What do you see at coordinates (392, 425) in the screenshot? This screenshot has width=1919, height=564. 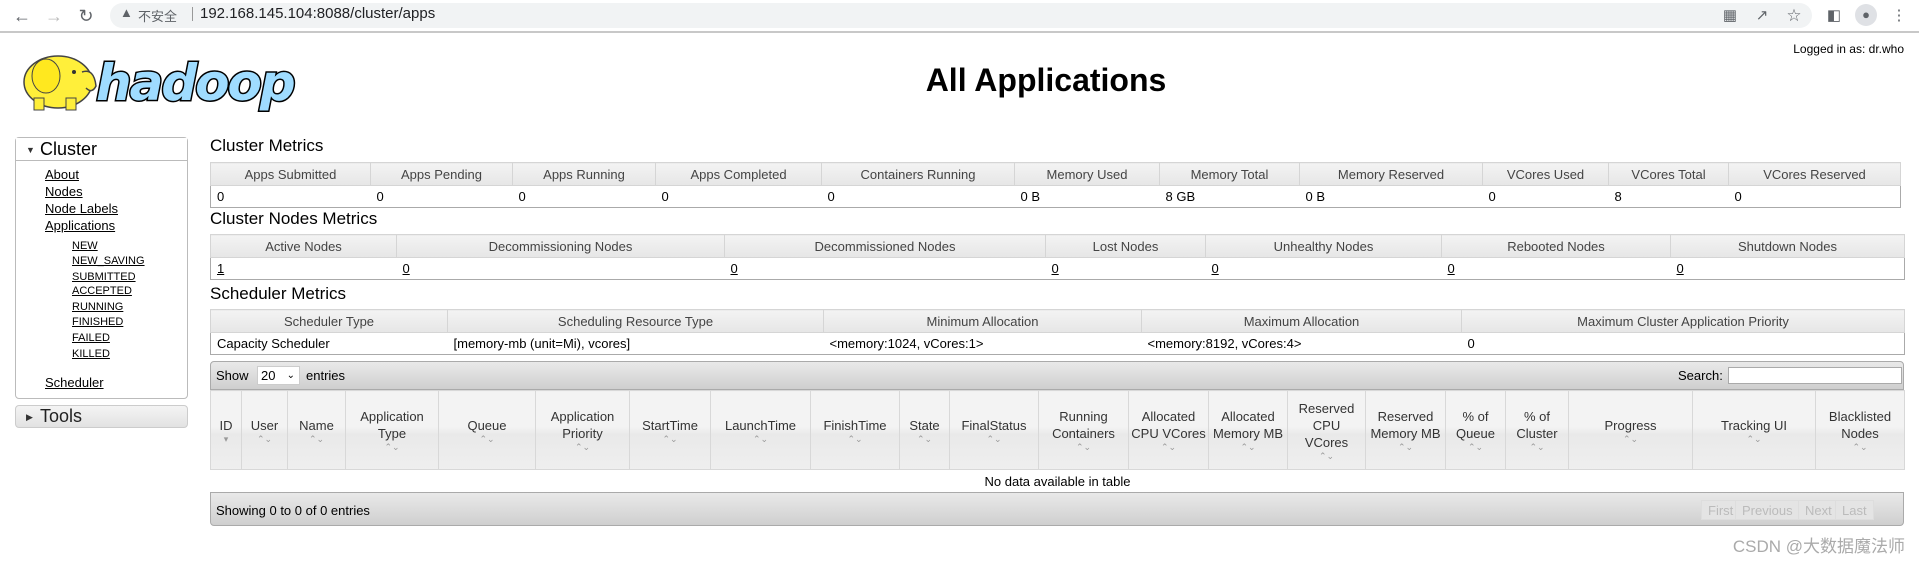 I see `column-label: Application Type` at bounding box center [392, 425].